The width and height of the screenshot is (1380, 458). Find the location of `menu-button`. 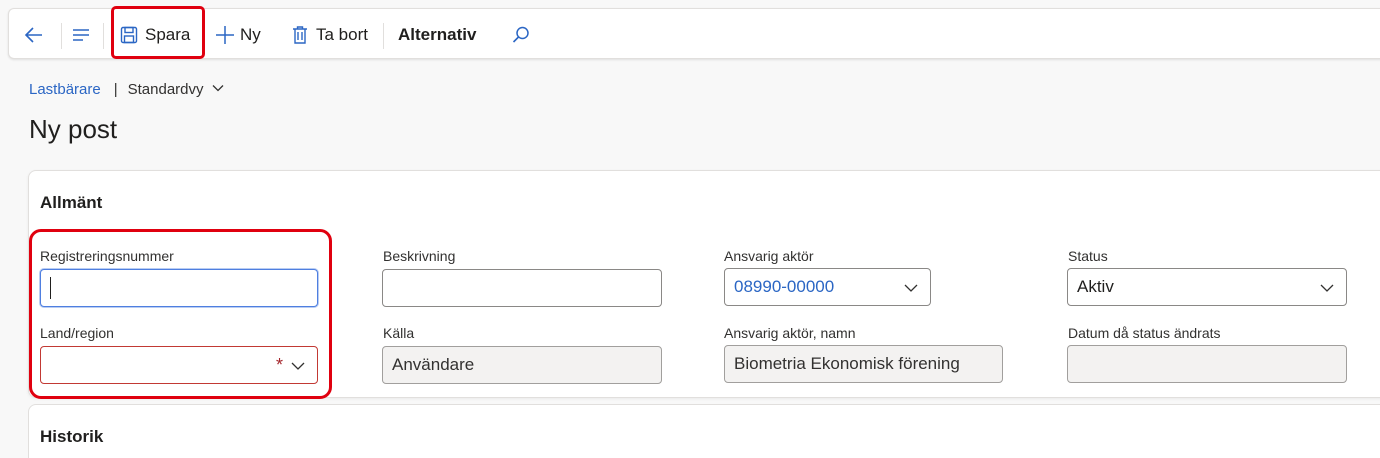

menu-button is located at coordinates (81, 34).